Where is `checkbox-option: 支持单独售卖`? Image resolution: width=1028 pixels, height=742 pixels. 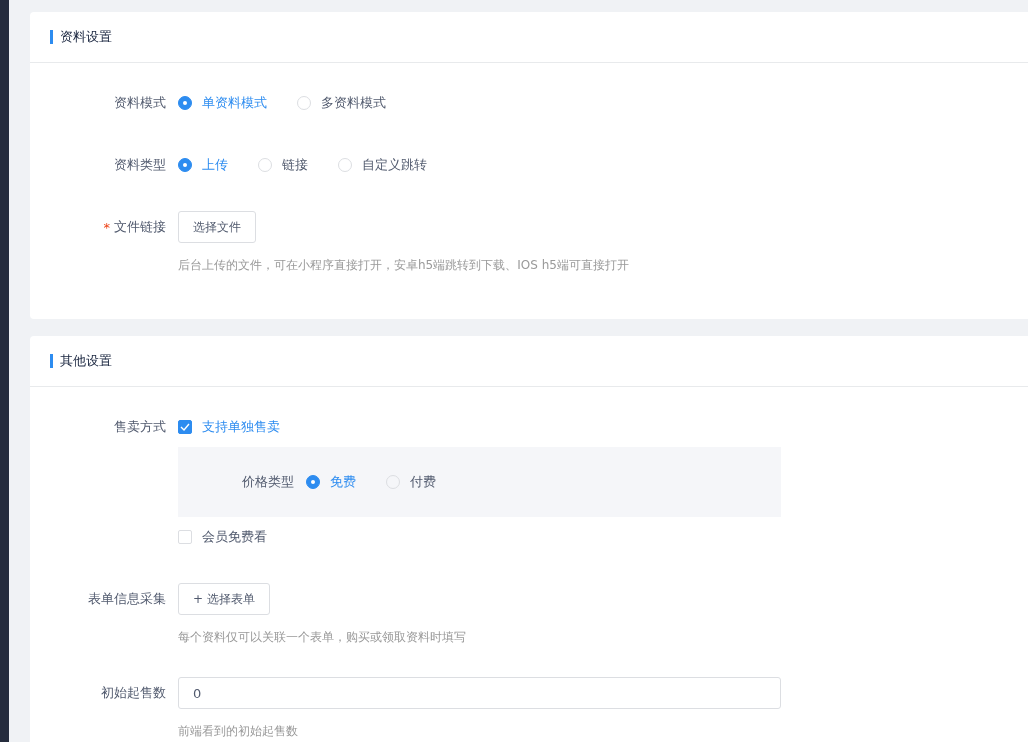
checkbox-option: 支持单独售卖 is located at coordinates (229, 427).